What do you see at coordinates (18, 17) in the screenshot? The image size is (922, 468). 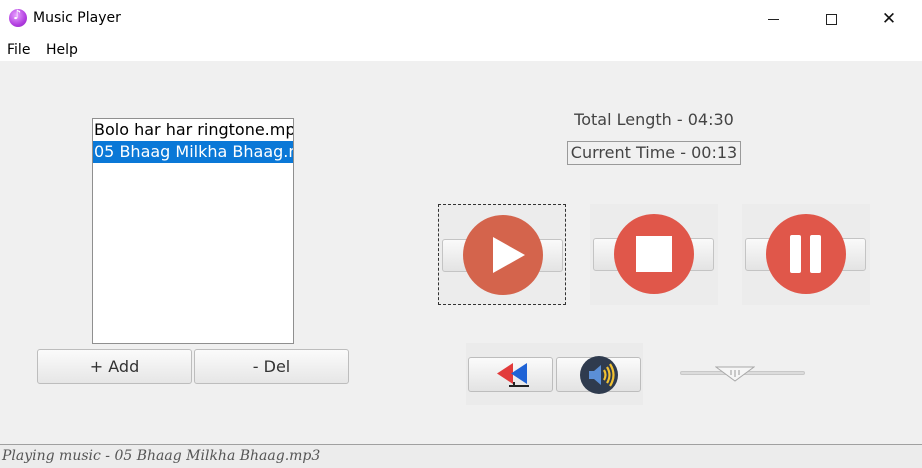 I see `music-note-icon` at bounding box center [18, 17].